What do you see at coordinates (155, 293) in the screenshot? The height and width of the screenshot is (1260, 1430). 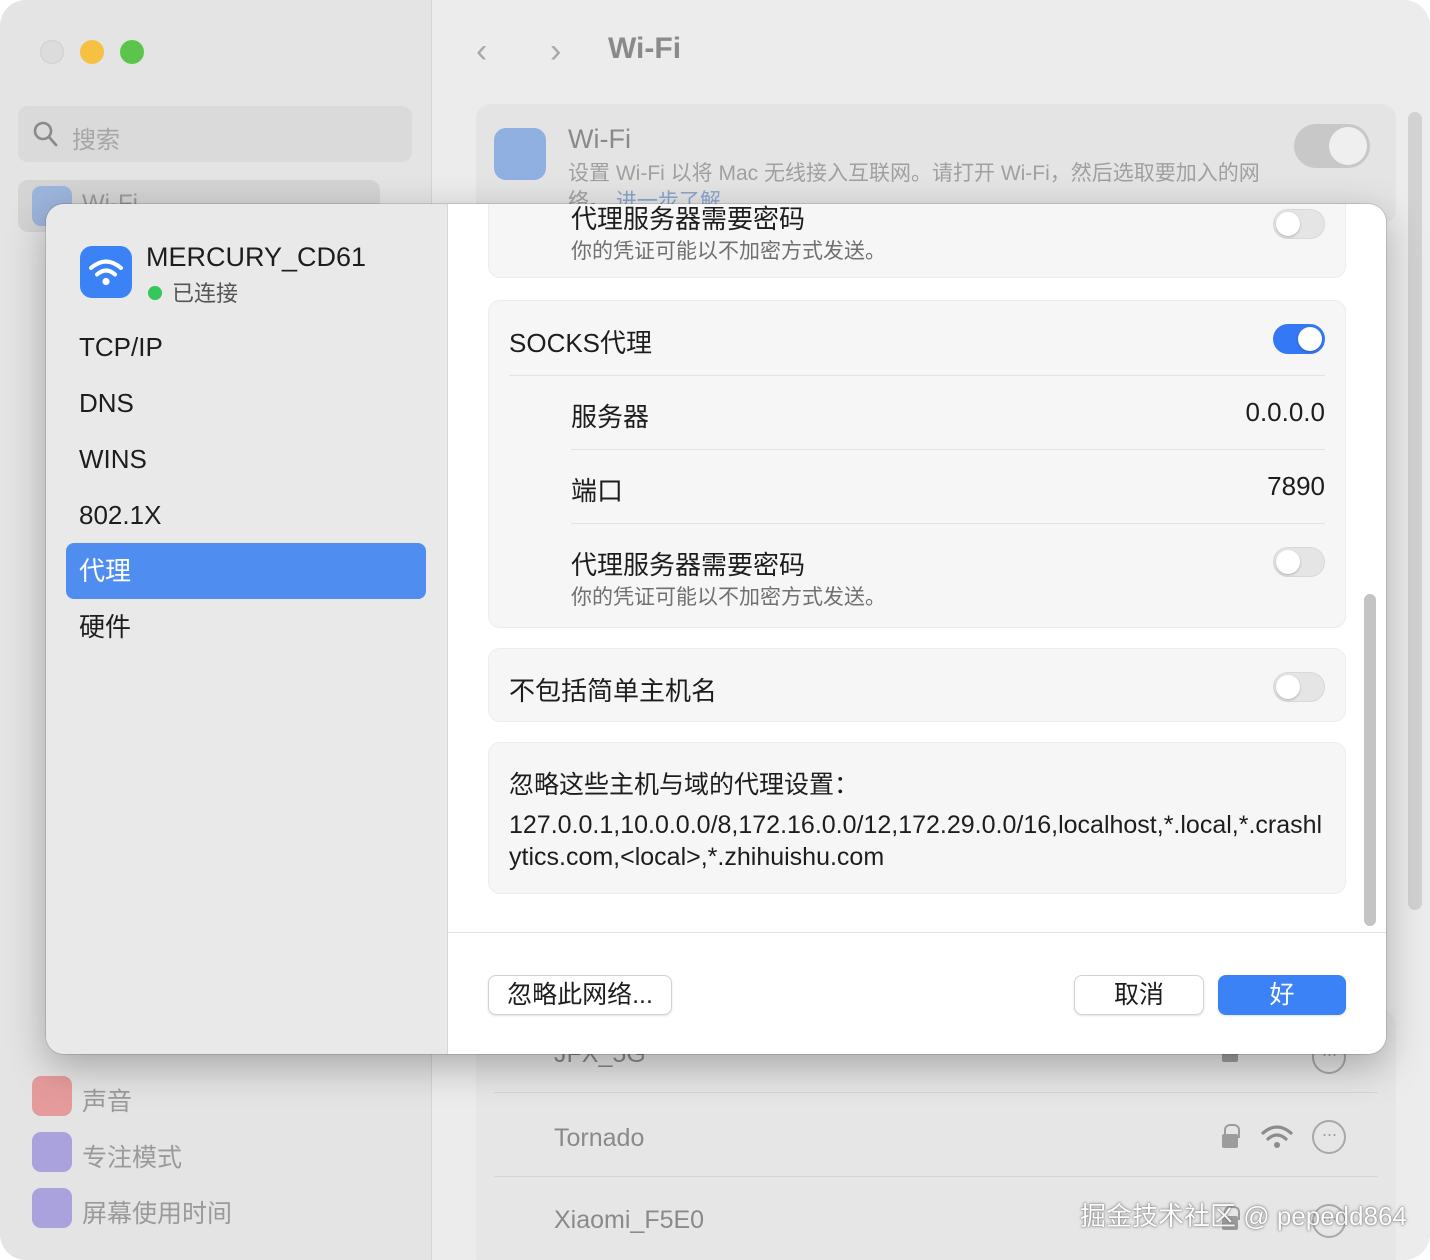 I see `status-dot` at bounding box center [155, 293].